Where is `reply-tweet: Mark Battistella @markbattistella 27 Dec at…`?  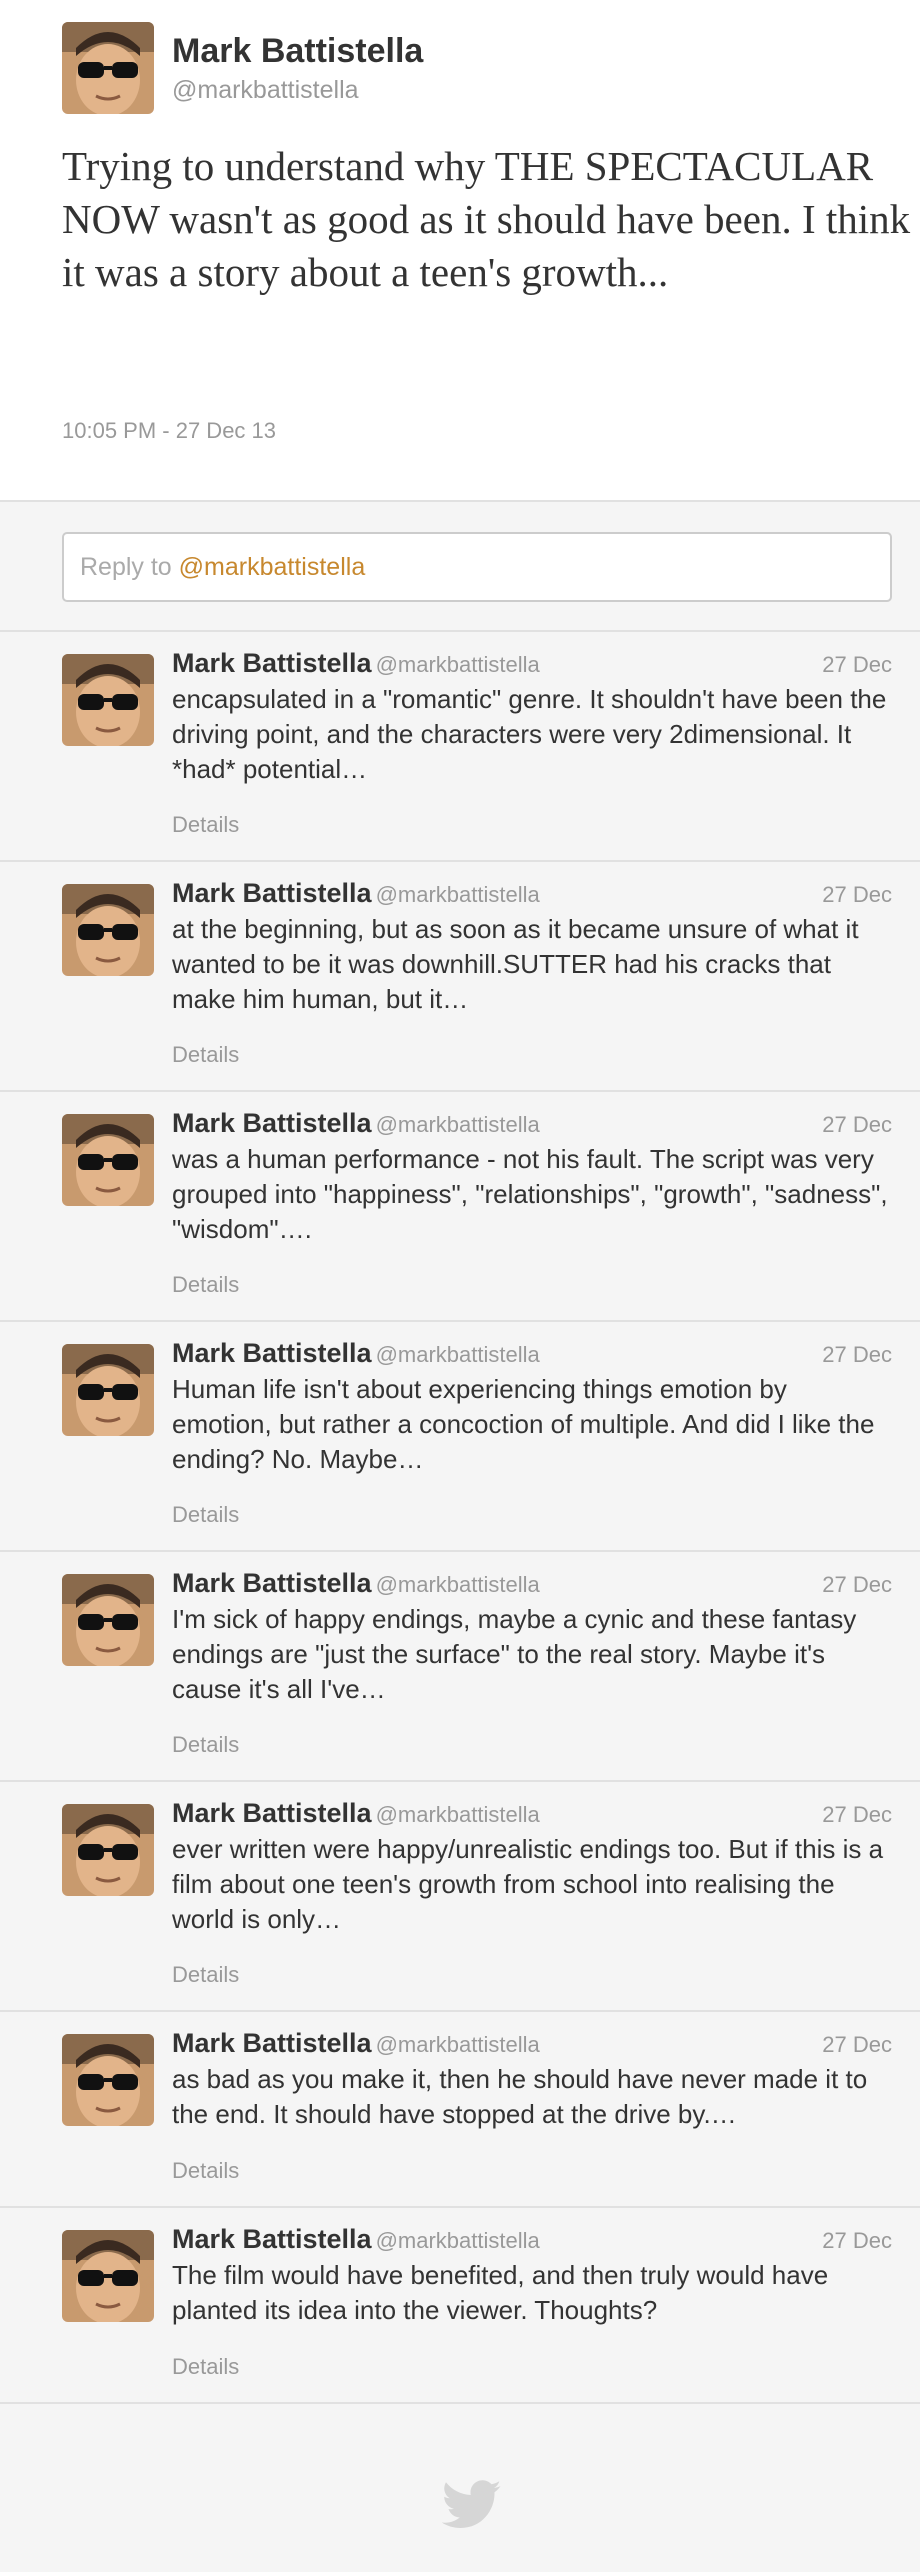 reply-tweet: Mark Battistella @markbattistella 27 Dec at… is located at coordinates (460, 977).